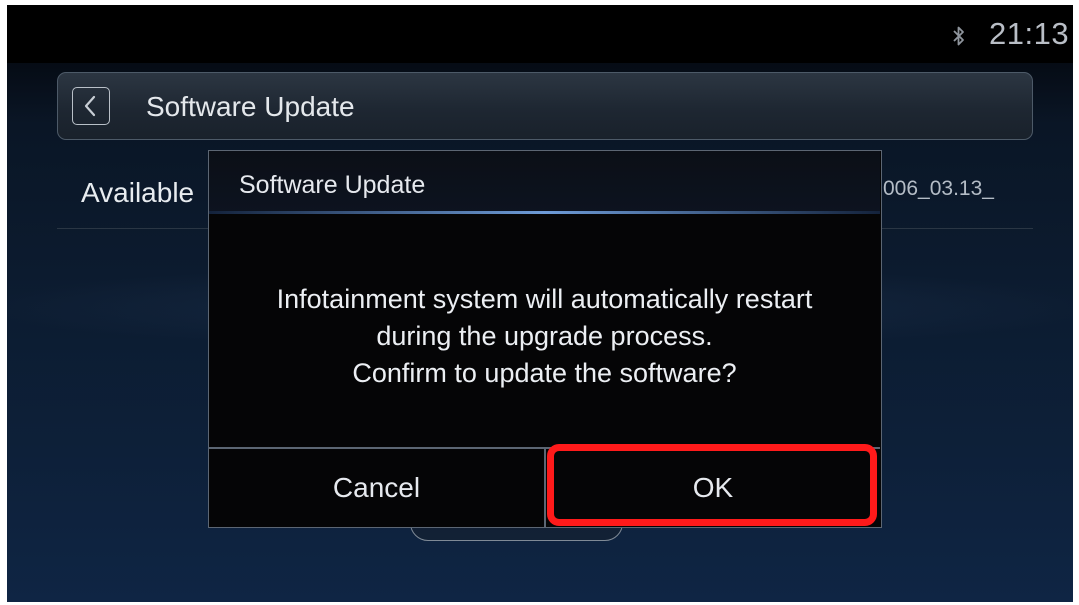  Describe the element at coordinates (540, 34) in the screenshot. I see `status-bar: 21:13` at that location.